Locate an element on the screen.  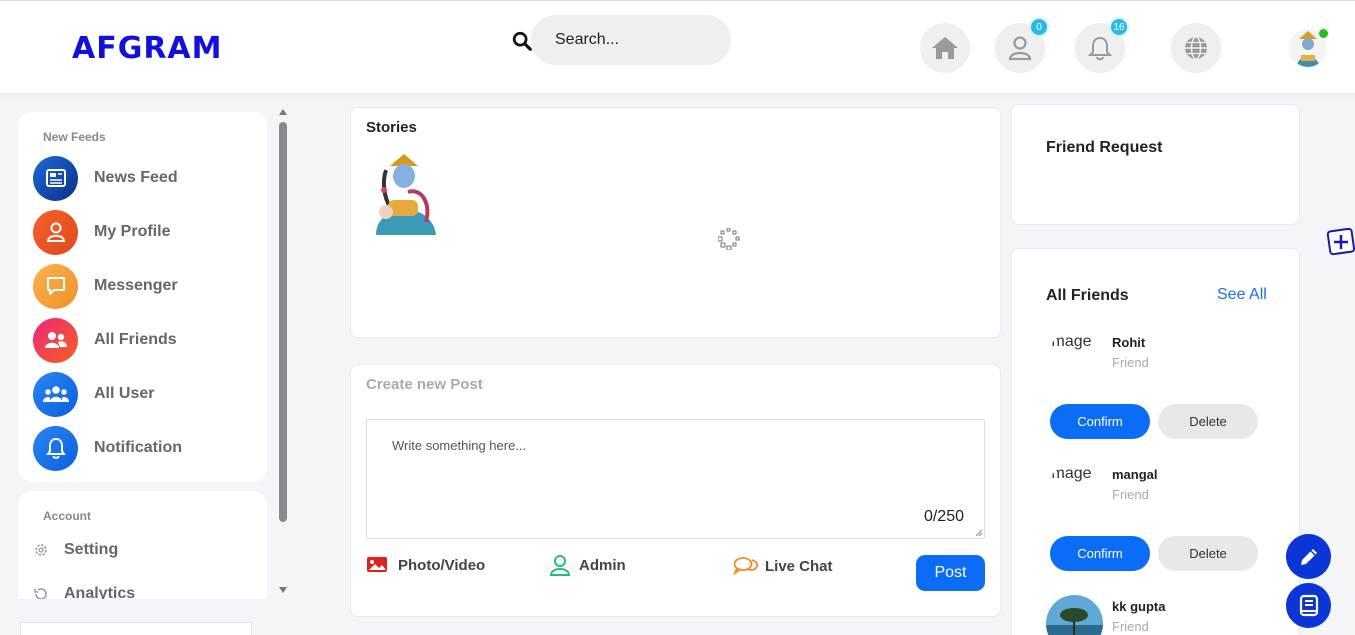
search-icon is located at coordinates (522, 41).